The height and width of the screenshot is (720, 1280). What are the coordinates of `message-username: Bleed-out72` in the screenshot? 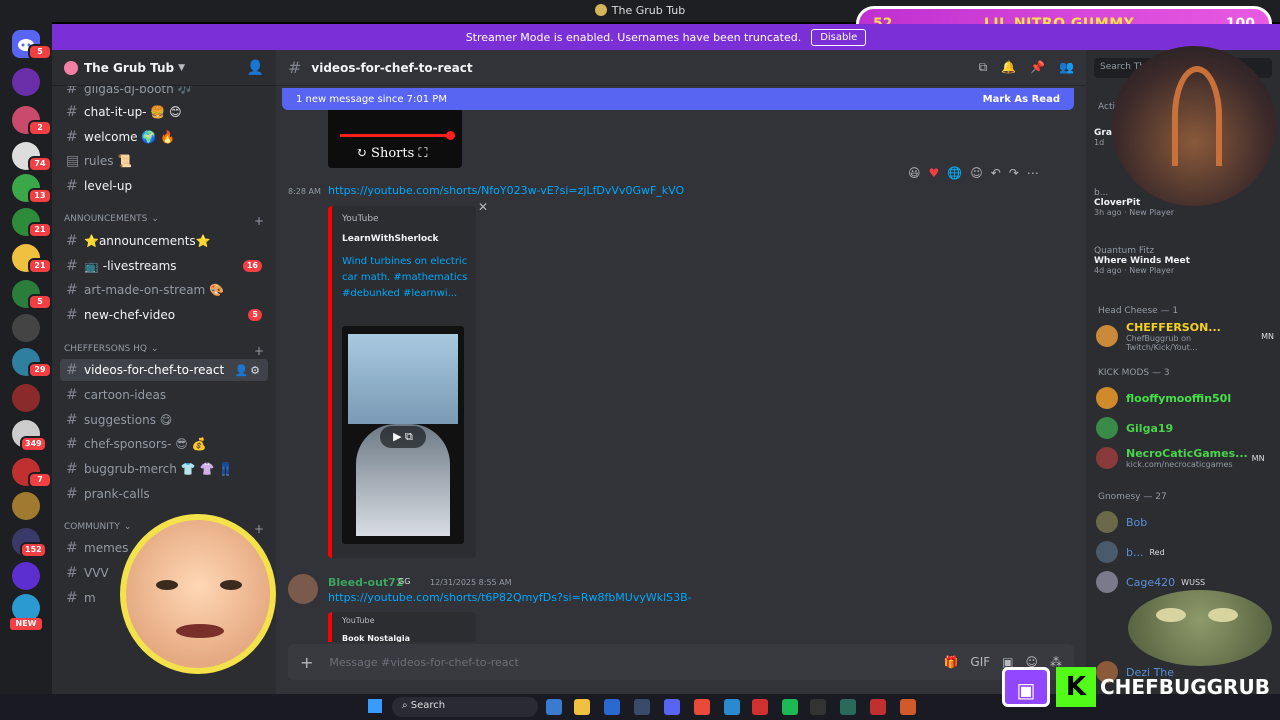 It's located at (365, 582).